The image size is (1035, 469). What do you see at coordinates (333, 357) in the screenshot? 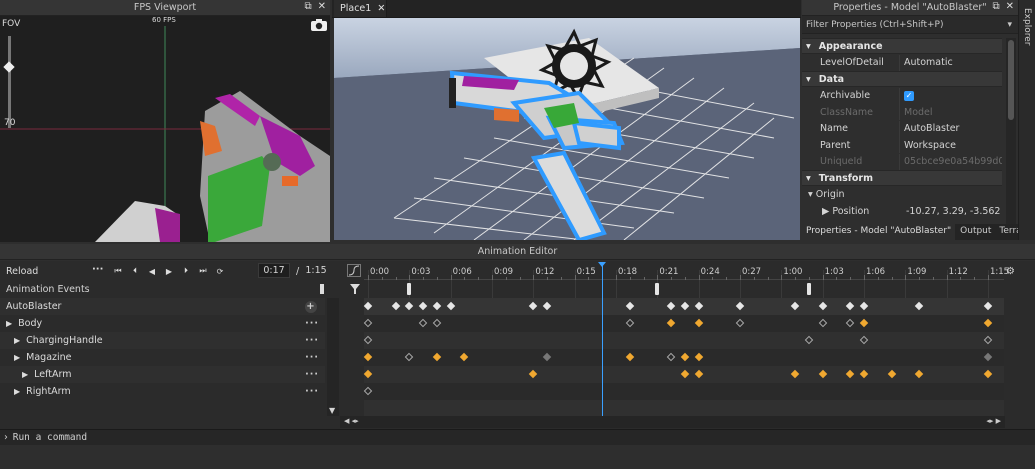
I see `tree-scrollbar: ▼` at bounding box center [333, 357].